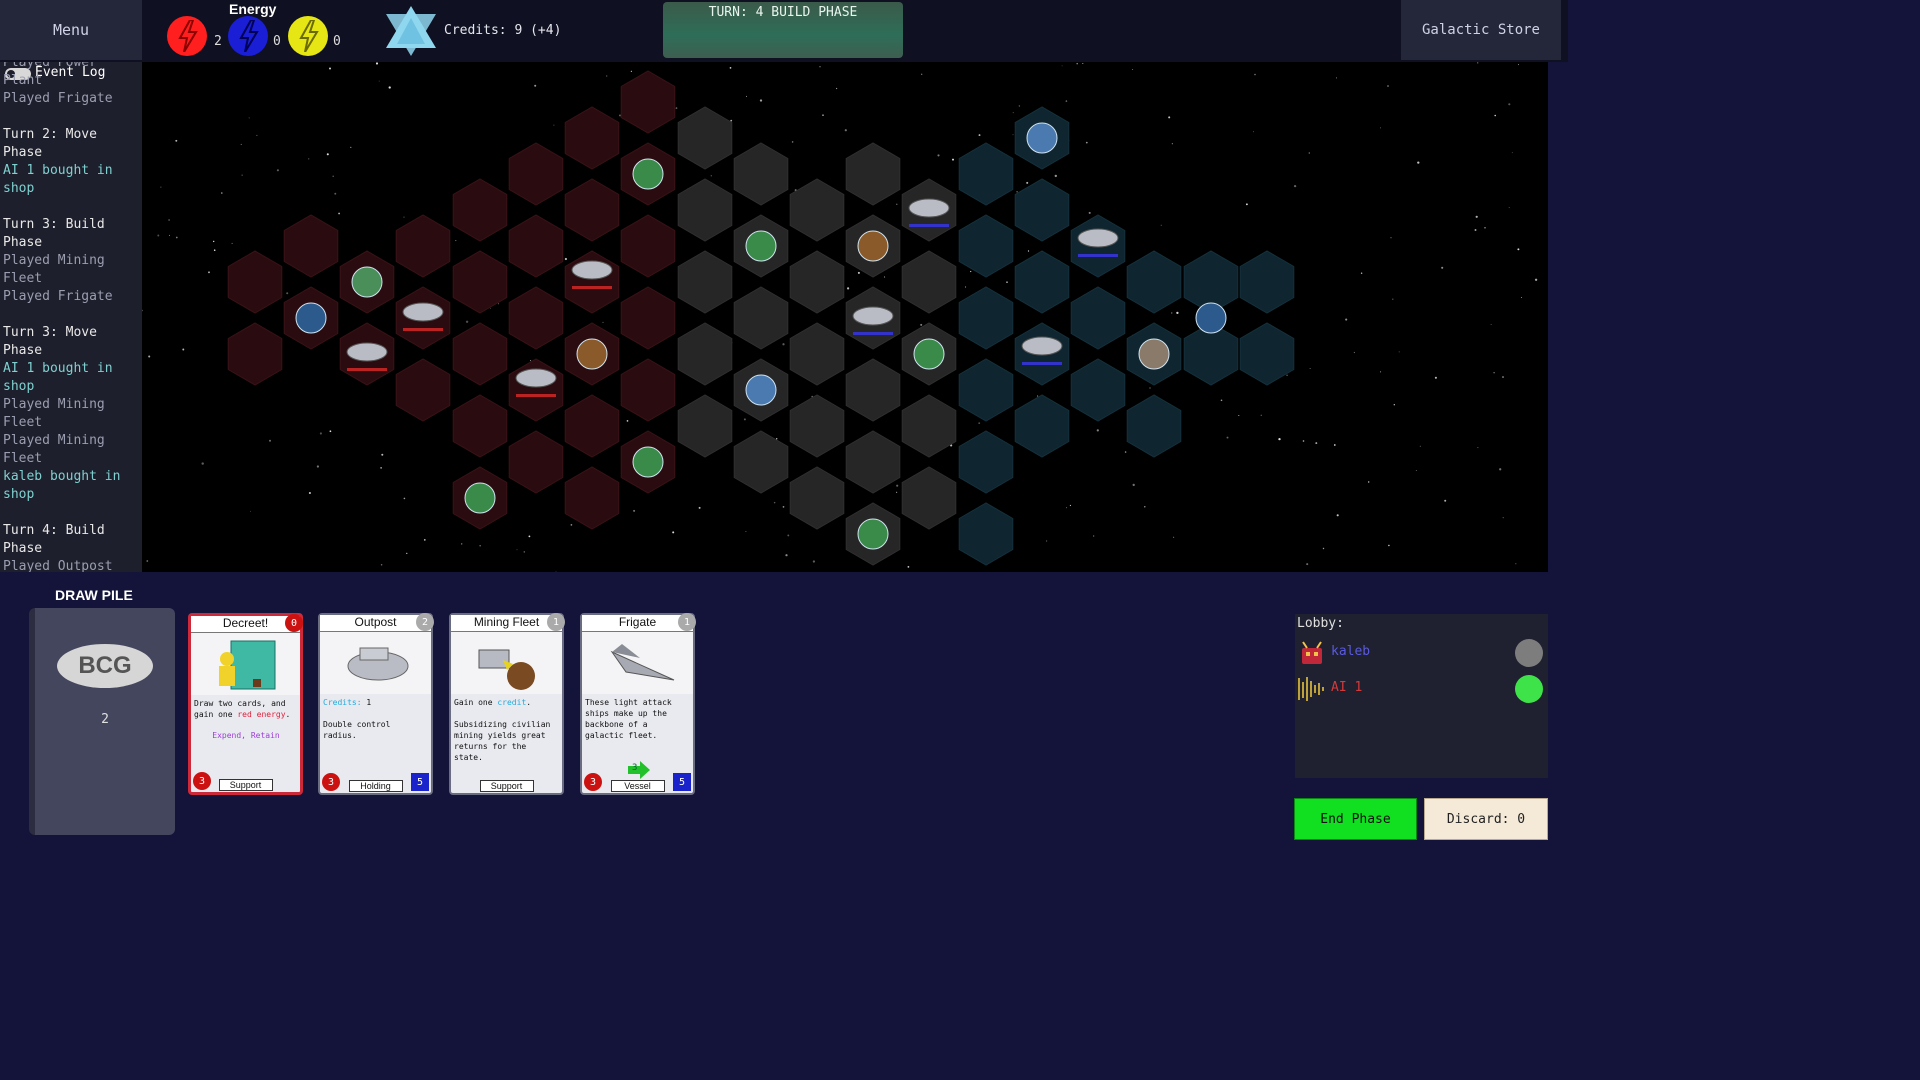 This screenshot has height=1080, width=1920. I want to click on discard-button: Discard: 0, so click(1486, 819).